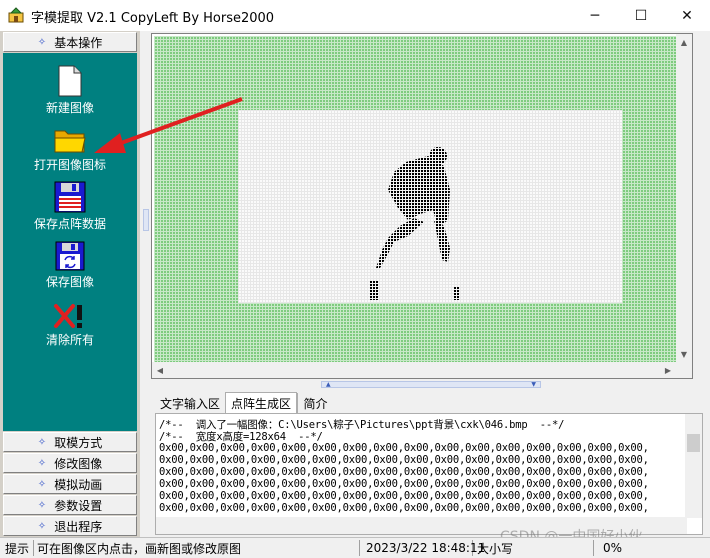 The height and width of the screenshot is (558, 710). Describe the element at coordinates (613, 548) in the screenshot. I see `status-percent: 0%` at that location.